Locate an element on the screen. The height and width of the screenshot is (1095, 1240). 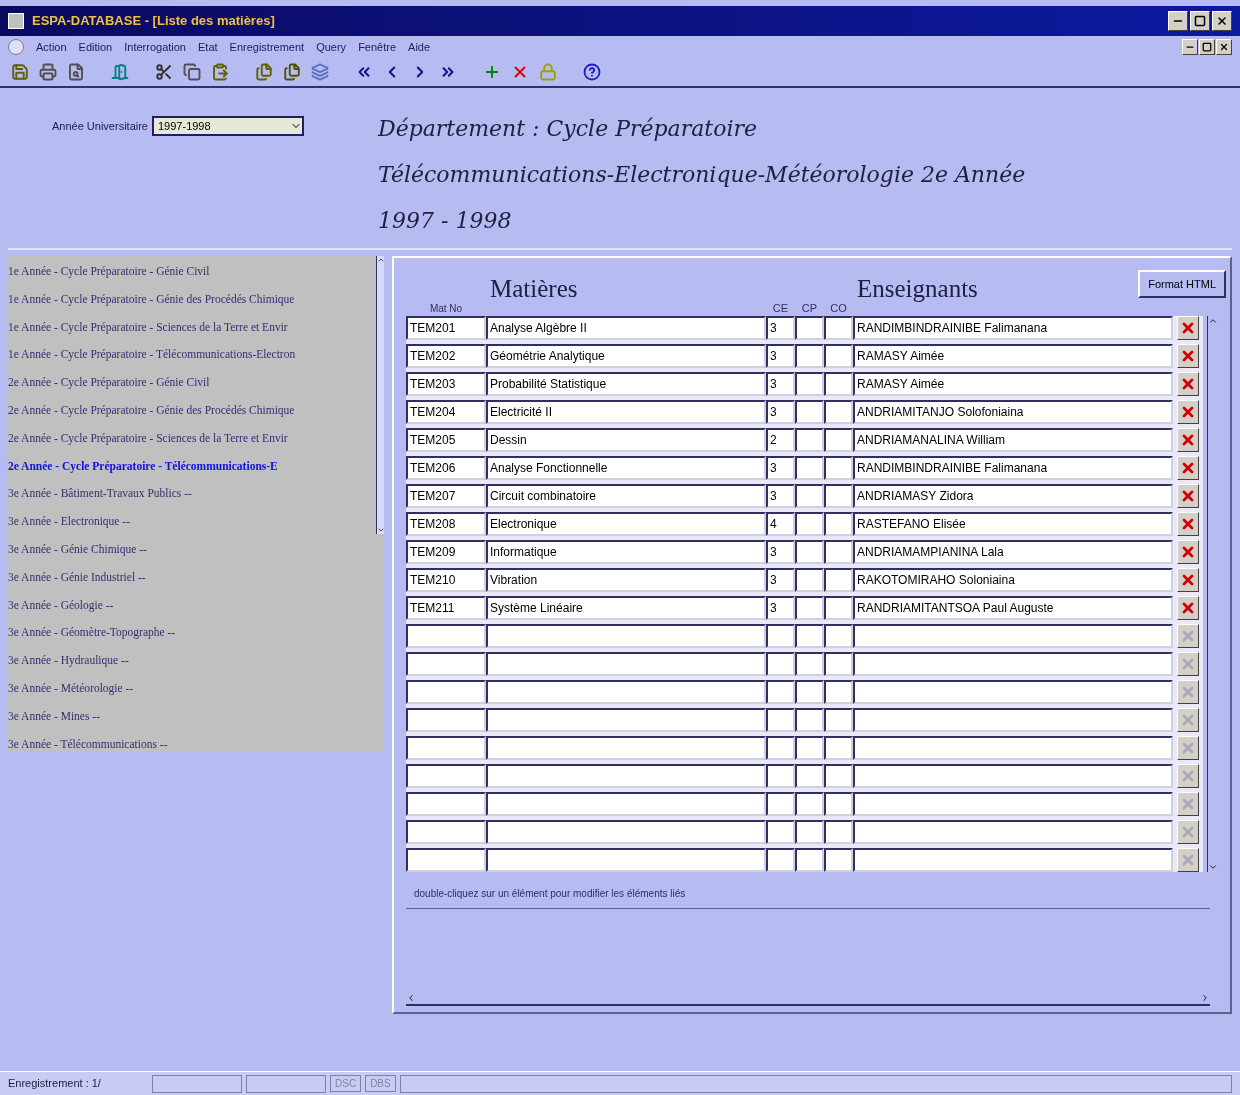
teacher-field: ANDRIAMAMPIANINA Lala is located at coordinates (1013, 552).